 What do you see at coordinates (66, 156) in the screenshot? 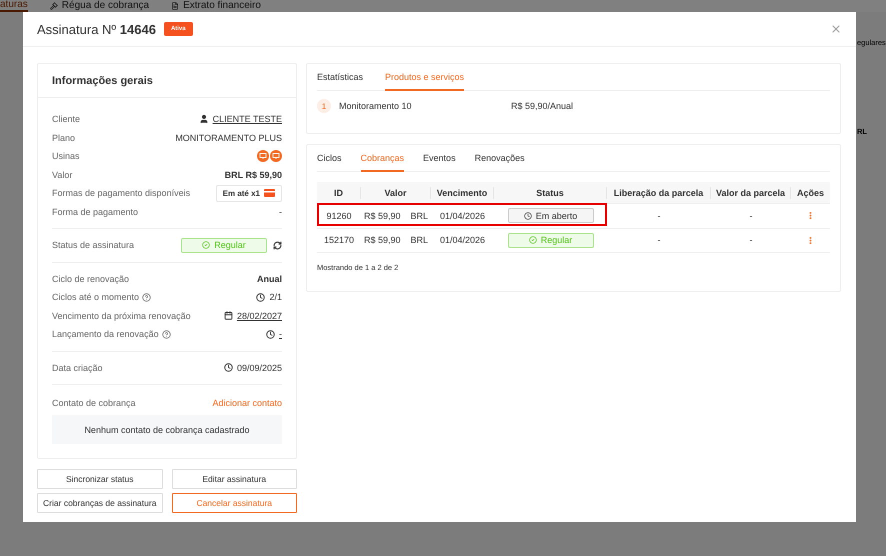
I see `field-label: Usinas` at bounding box center [66, 156].